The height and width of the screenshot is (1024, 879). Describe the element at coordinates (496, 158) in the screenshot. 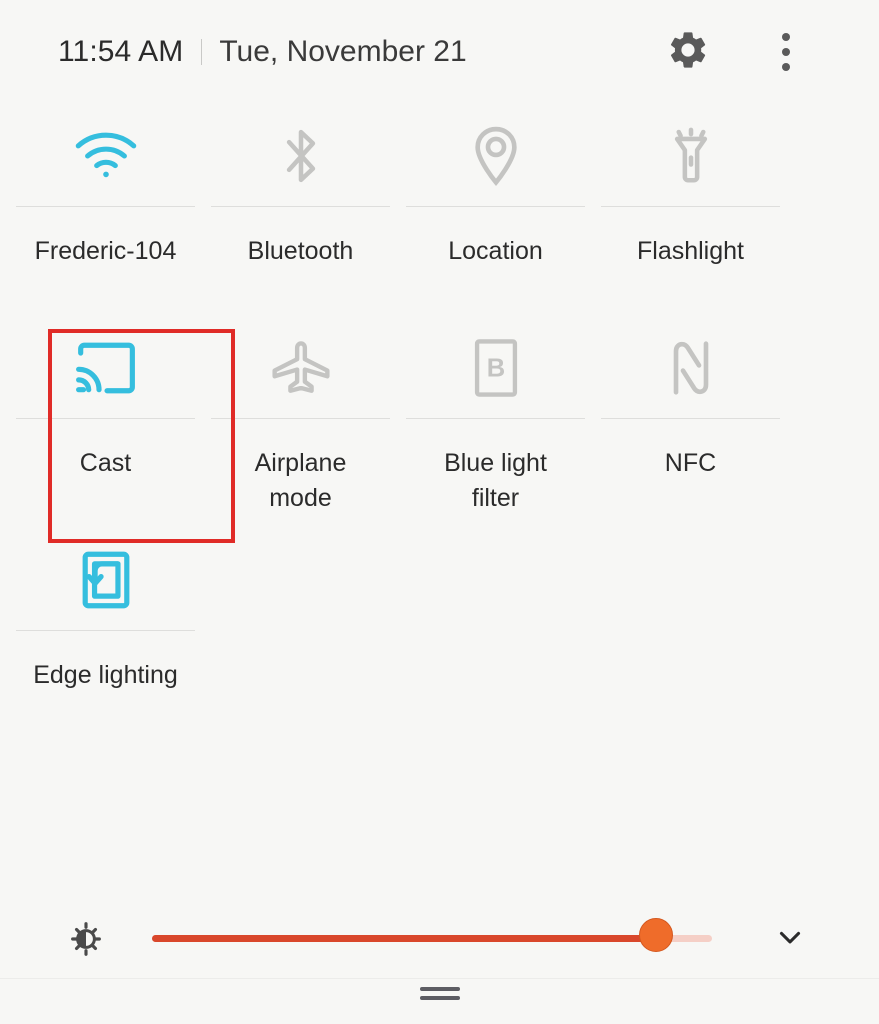

I see `location-pin-icon` at that location.